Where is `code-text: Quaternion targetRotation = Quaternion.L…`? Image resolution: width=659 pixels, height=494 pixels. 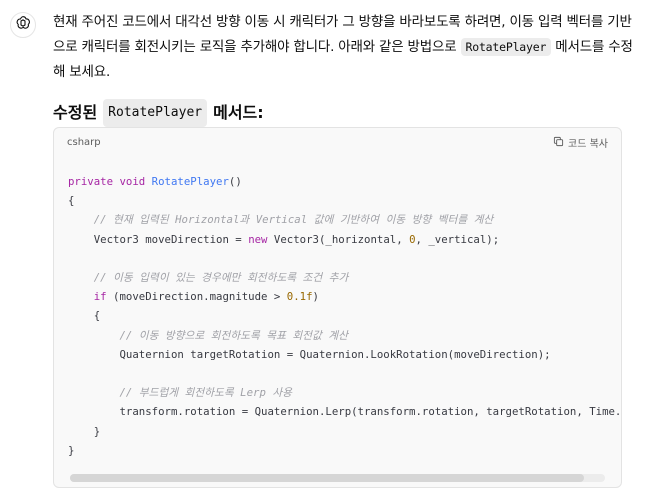
code-text: Quaternion targetRotation = Quaternion.L… is located at coordinates (335, 354).